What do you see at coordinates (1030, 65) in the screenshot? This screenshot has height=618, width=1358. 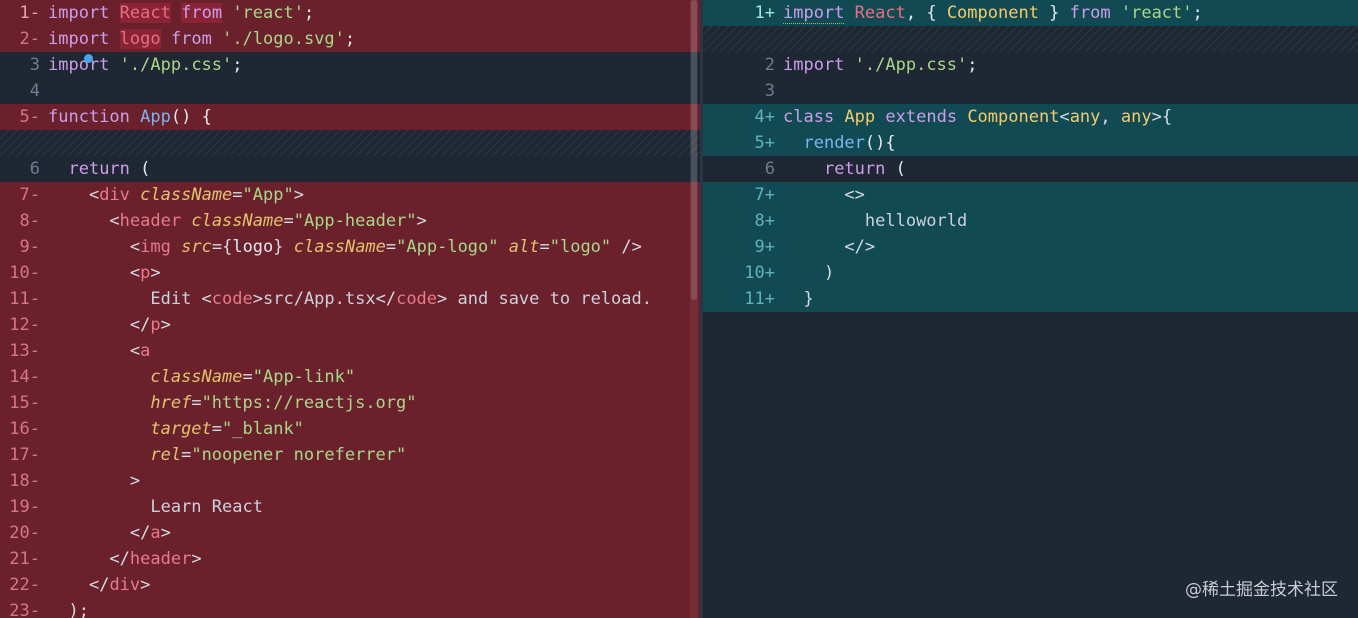 I see `right-code-line: 2 import './App.css';` at bounding box center [1030, 65].